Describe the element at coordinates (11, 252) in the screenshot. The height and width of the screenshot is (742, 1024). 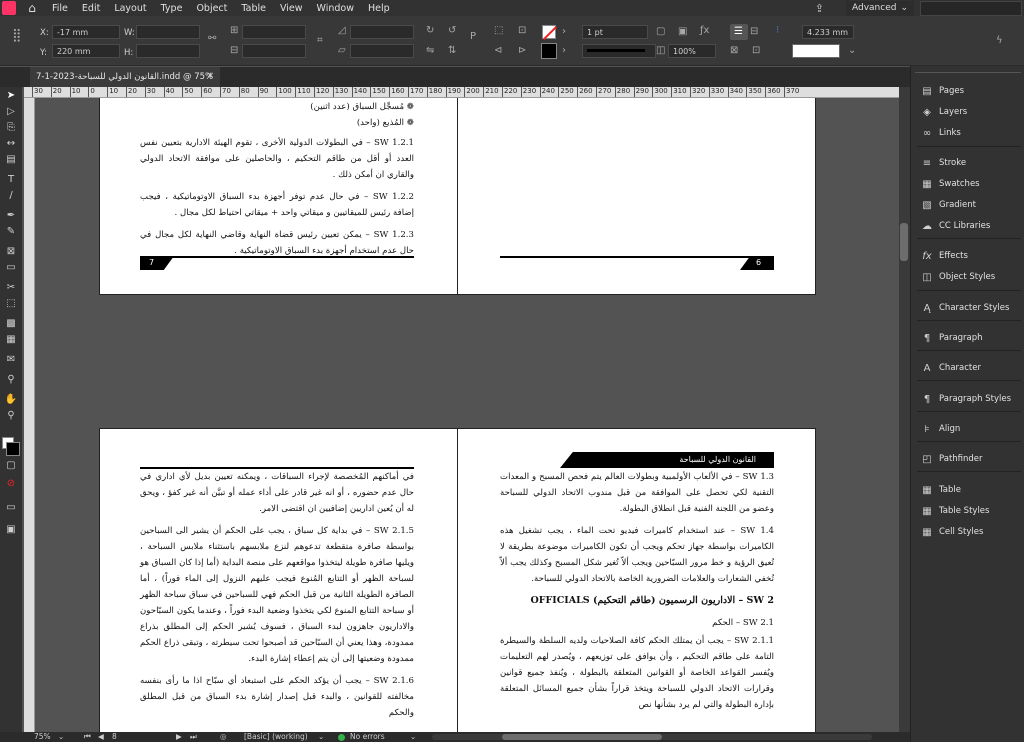
I see `rectangle-frame-tool-icon: ⊠` at that location.